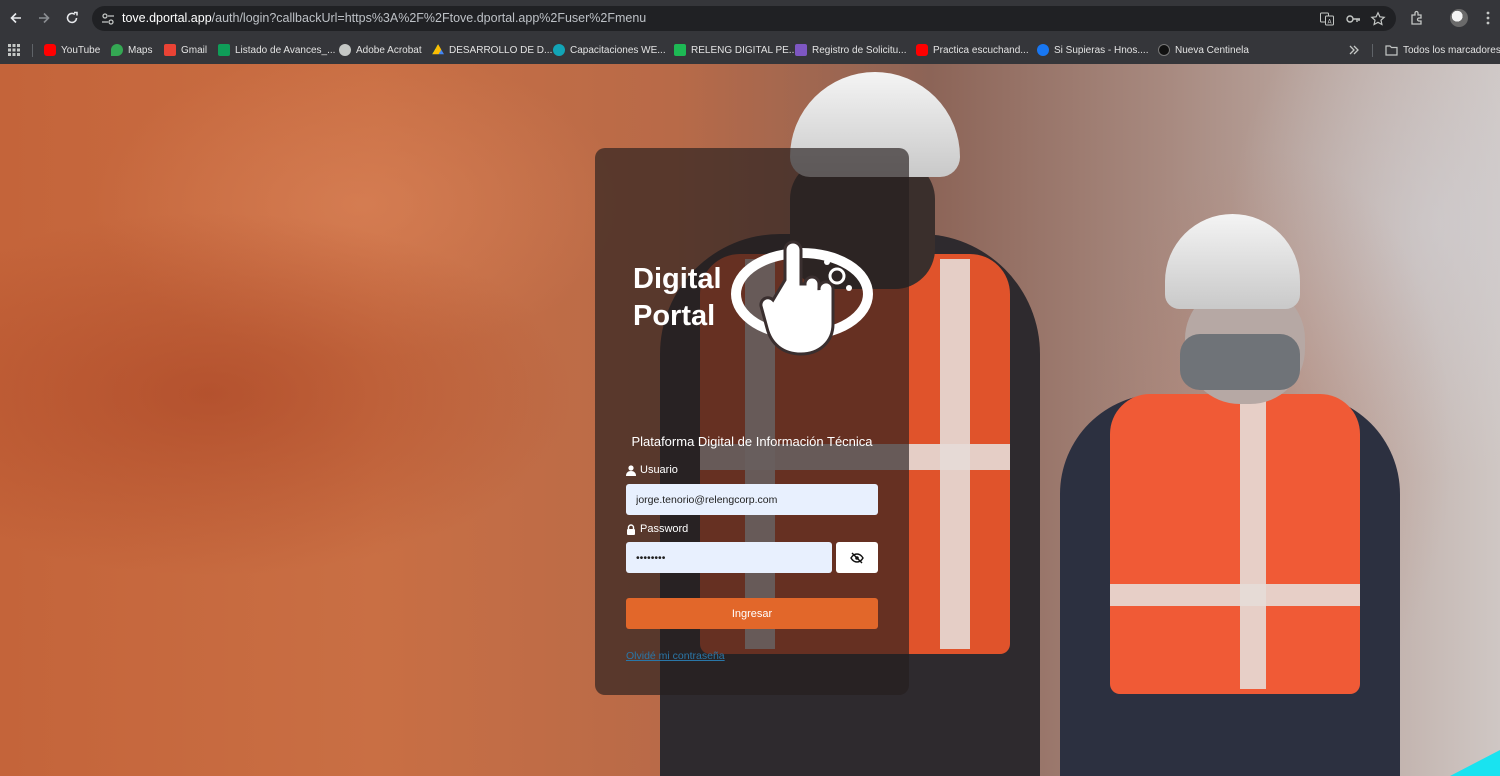 Image resolution: width=1500 pixels, height=776 pixels. I want to click on bookmark-item: YouTube, so click(72, 50).